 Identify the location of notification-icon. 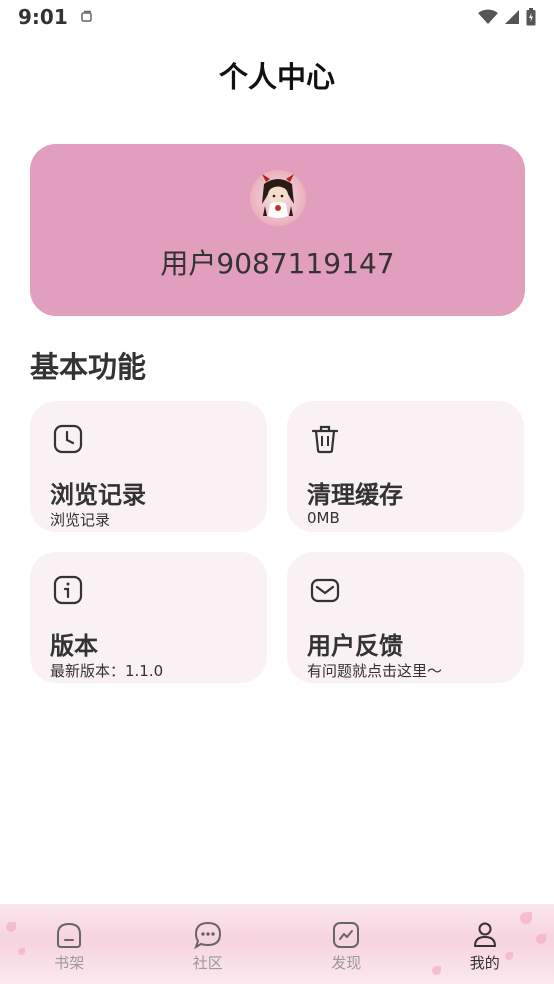
(86, 16).